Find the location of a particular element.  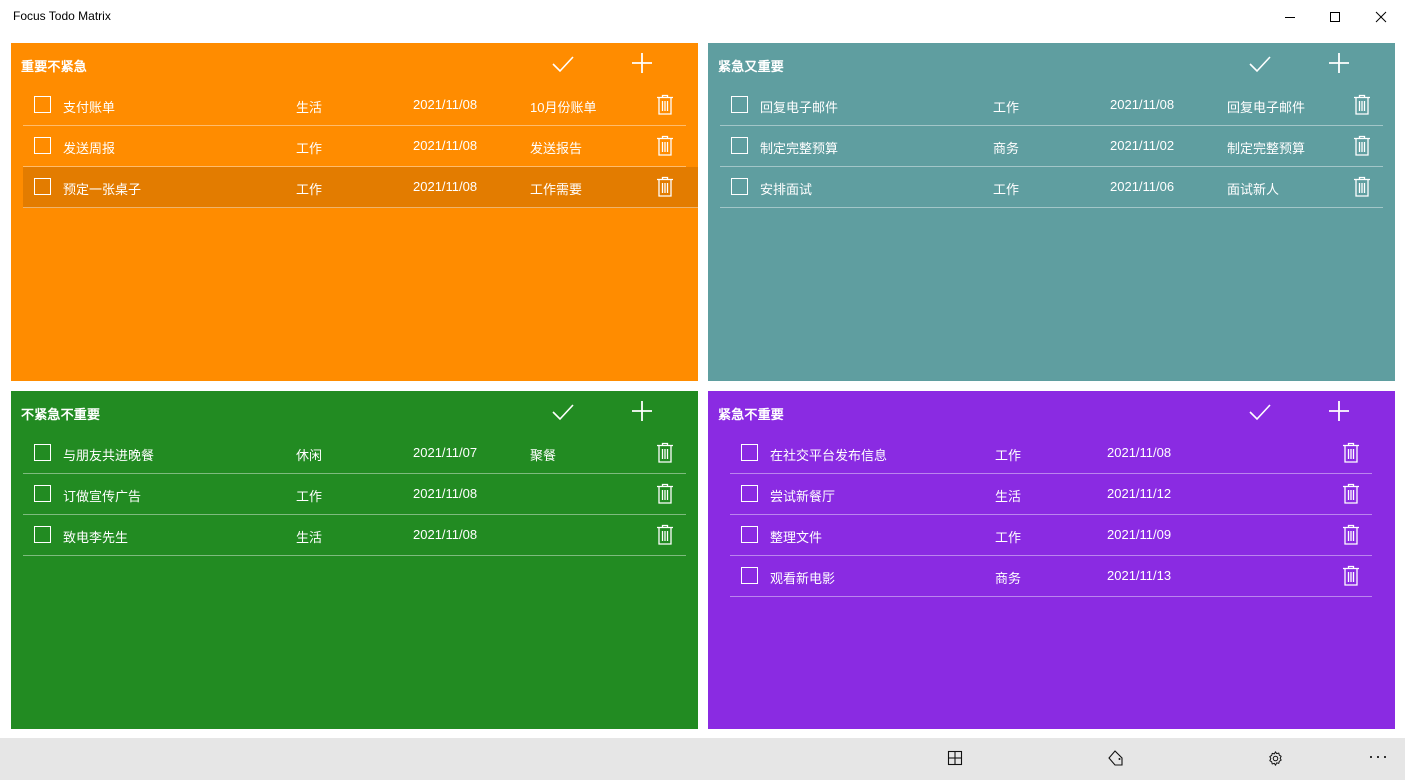

task-row: 安排面试 工作 2021/11/06 面试新人 is located at coordinates (1051, 187).